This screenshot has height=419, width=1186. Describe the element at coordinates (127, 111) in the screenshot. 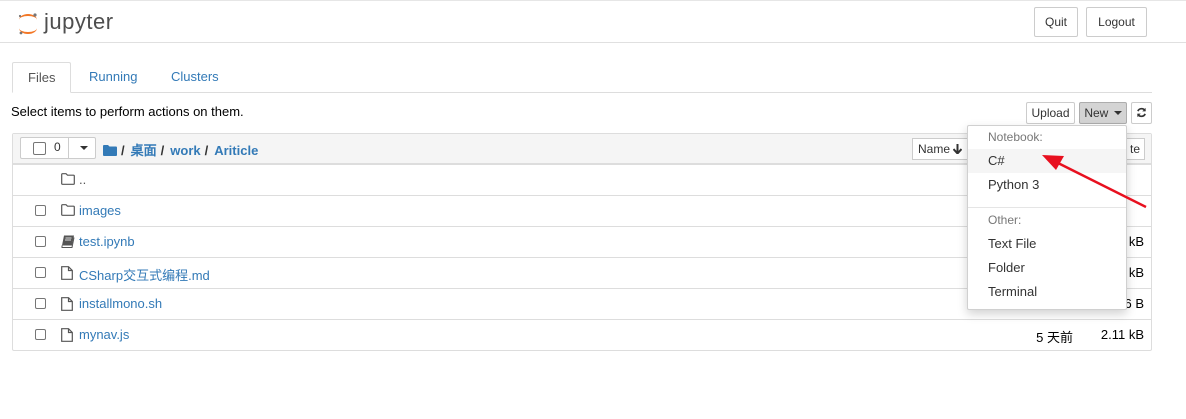

I see `selection-hint: Select items to perform actions on them.` at that location.